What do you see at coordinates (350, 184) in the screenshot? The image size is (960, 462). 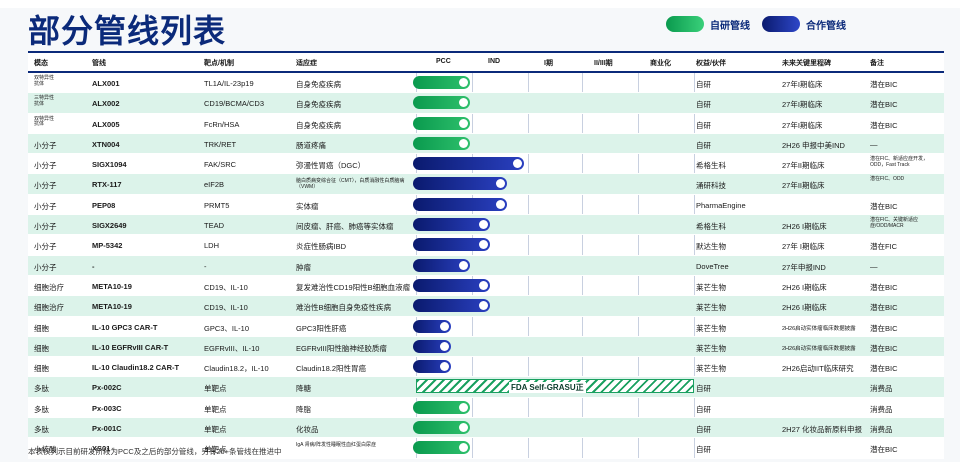 I see `indication-cell: 脑白质病变综合征（CMT），白质消融性白质脑病（VWM）` at bounding box center [350, 184].